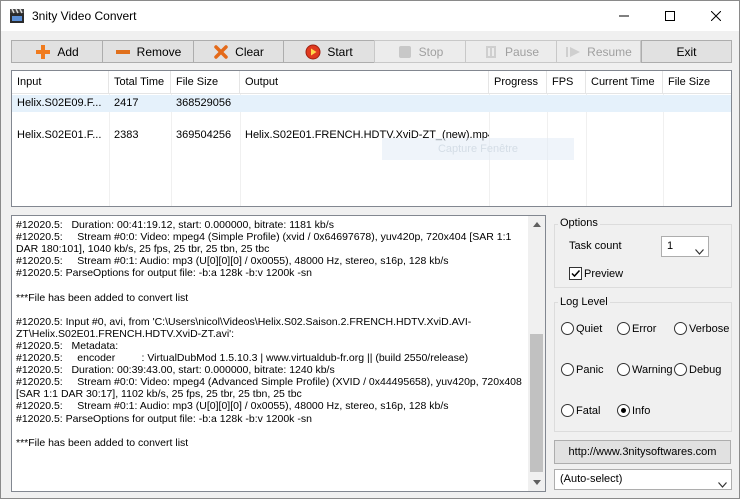  What do you see at coordinates (340, 51) in the screenshot?
I see `start-label: Start` at bounding box center [340, 51].